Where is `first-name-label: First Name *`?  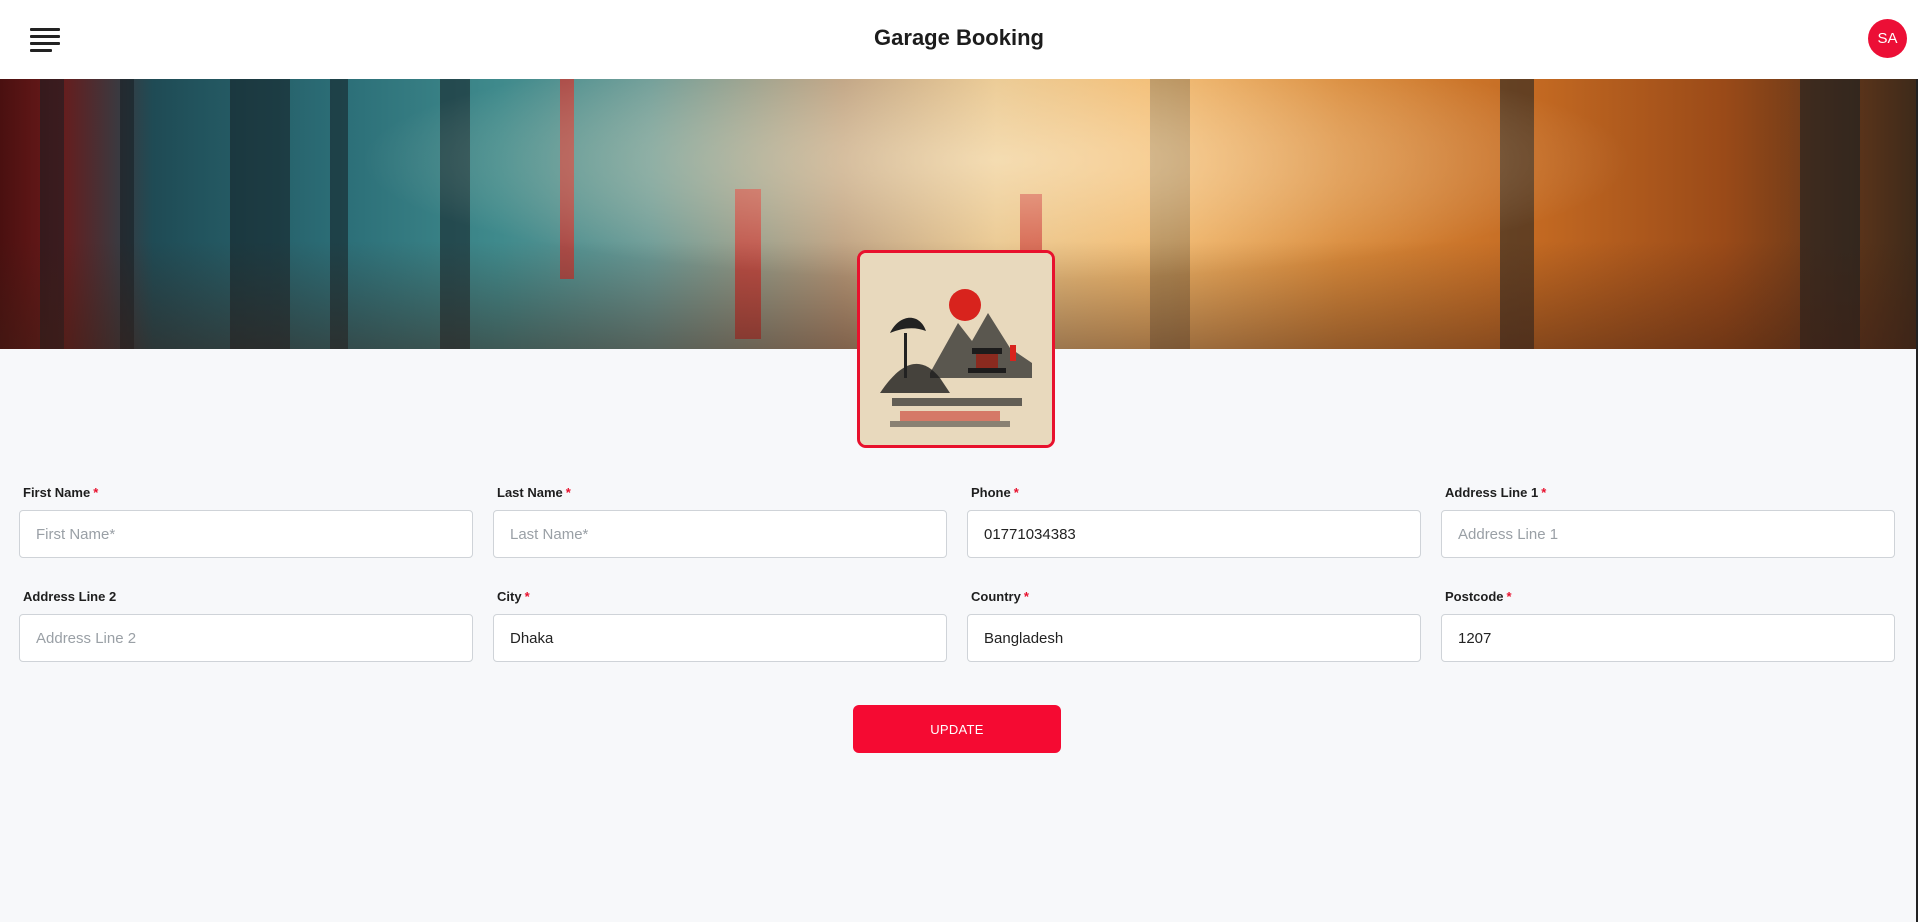 first-name-label: First Name * is located at coordinates (61, 492).